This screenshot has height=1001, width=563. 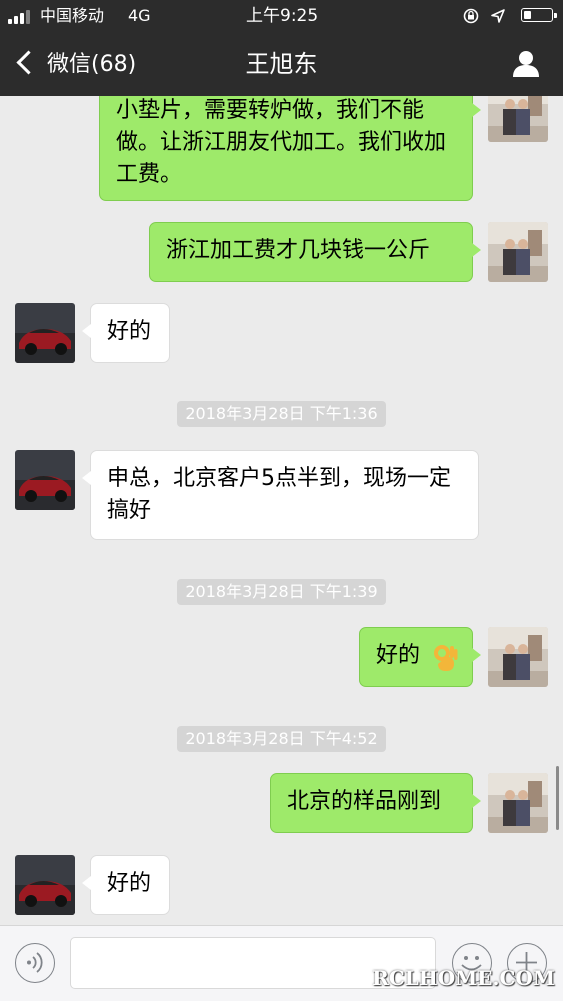 What do you see at coordinates (281, 592) in the screenshot?
I see `timestamp: 2018年3月28日 下午1:39` at bounding box center [281, 592].